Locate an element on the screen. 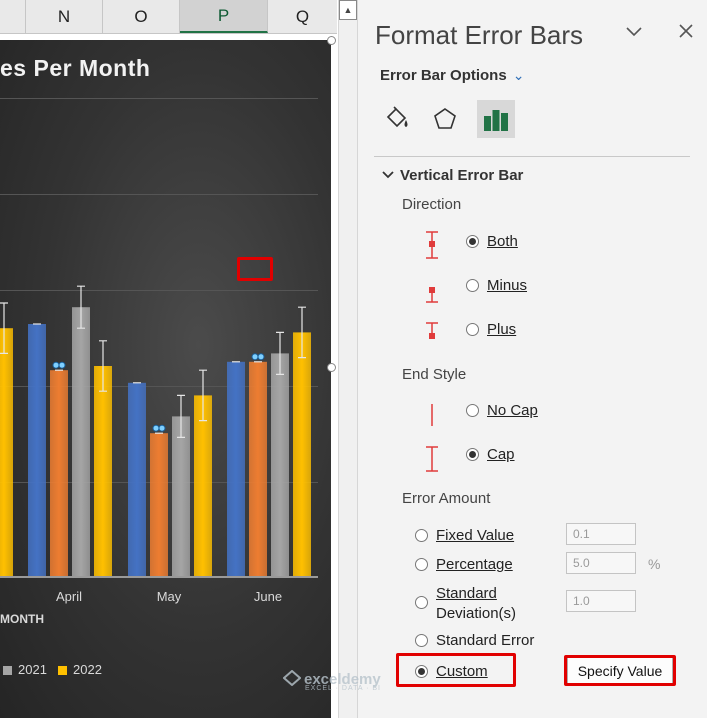 This screenshot has height=718, width=707. end-style-cap-radio is located at coordinates (472, 454).